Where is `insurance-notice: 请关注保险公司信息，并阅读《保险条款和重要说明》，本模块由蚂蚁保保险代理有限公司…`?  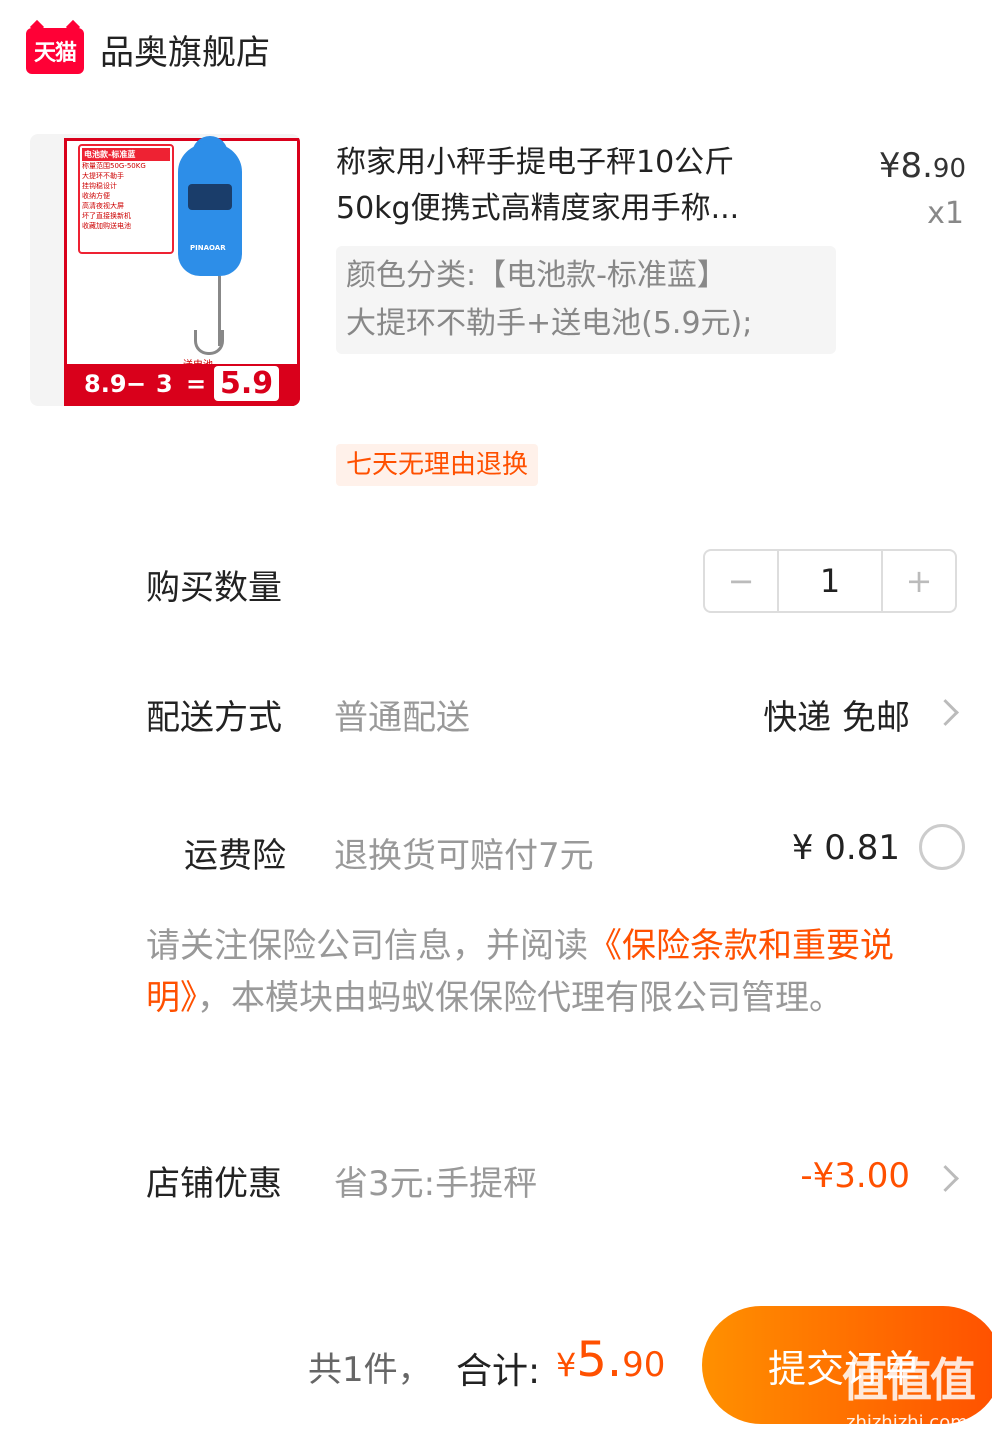 insurance-notice: 请关注保险公司信息，并阅读《保险条款和重要说明》，本模块由蚂蚁保保险代理有限公司… is located at coordinates (520, 972).